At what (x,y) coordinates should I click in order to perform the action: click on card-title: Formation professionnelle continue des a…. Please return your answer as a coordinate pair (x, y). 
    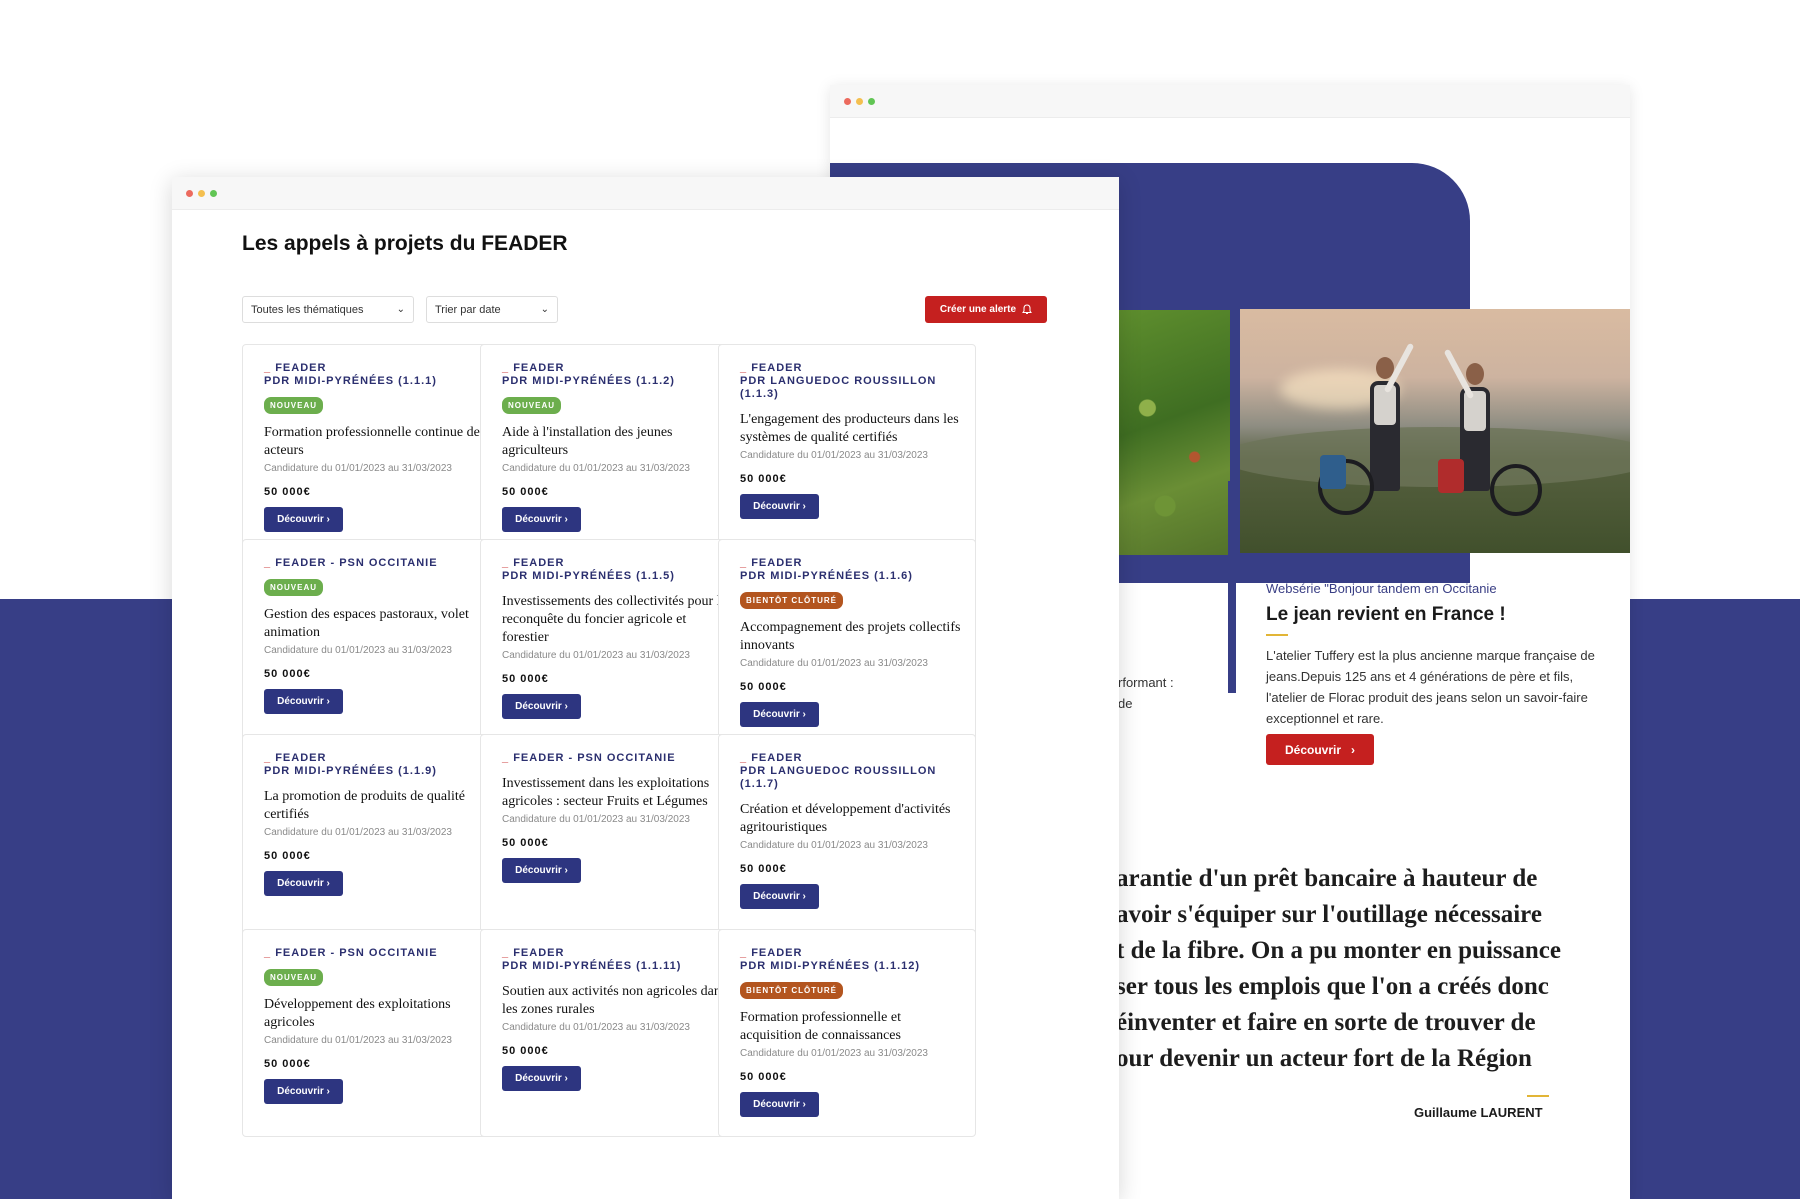
    Looking at the image, I should click on (376, 442).